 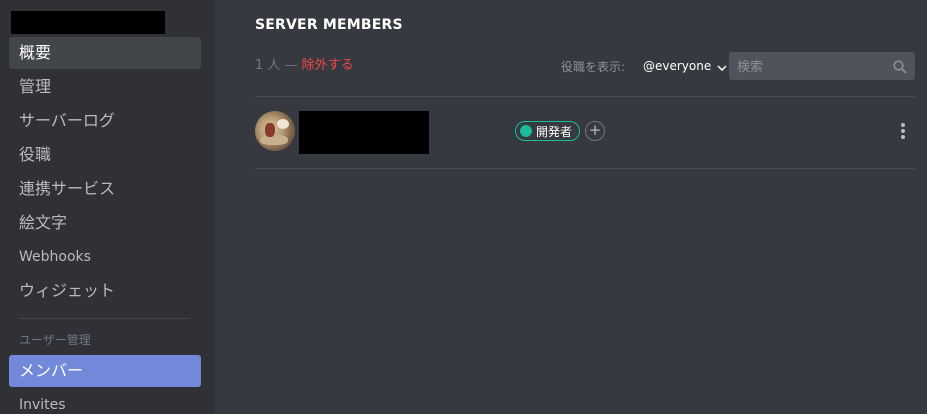 What do you see at coordinates (55, 340) in the screenshot?
I see `sidebar-section-user-management: ユーザー管理` at bounding box center [55, 340].